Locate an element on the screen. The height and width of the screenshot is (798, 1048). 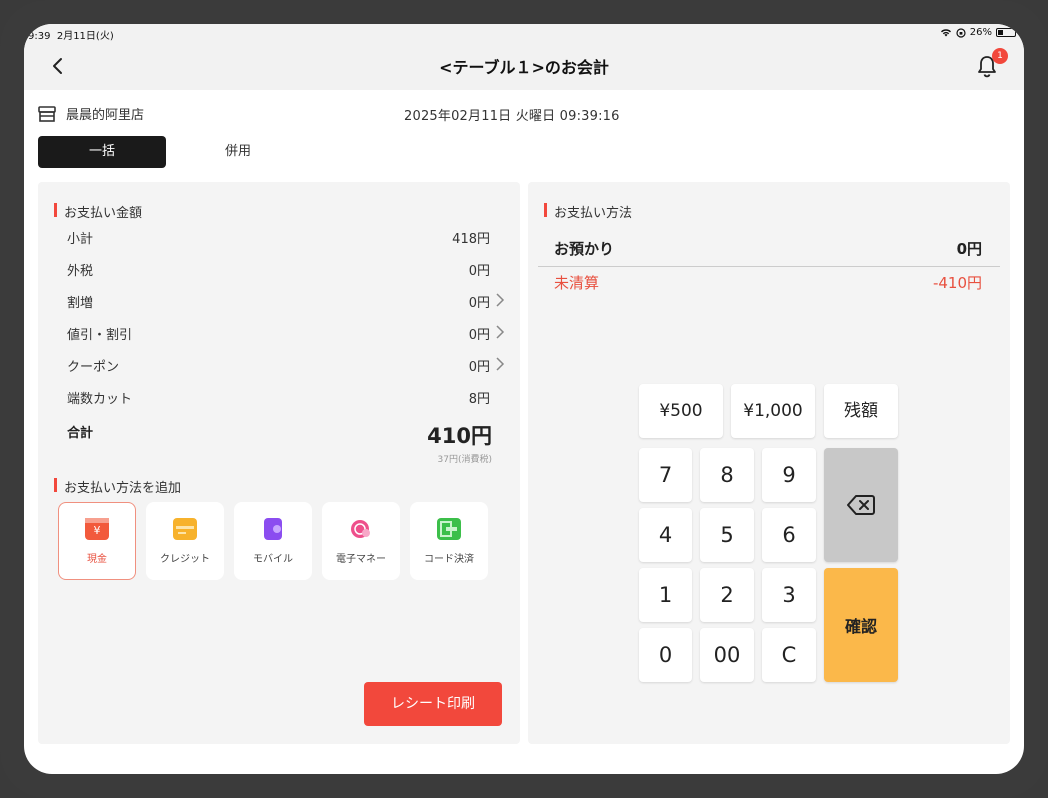
key-0: 0 is located at coordinates (665, 655).